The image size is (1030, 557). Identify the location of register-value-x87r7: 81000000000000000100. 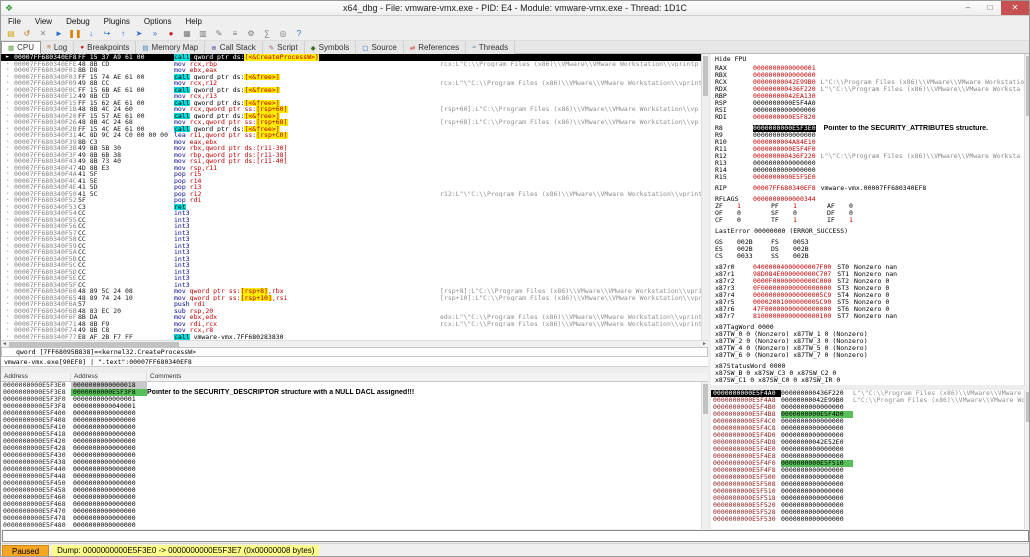
(792, 316).